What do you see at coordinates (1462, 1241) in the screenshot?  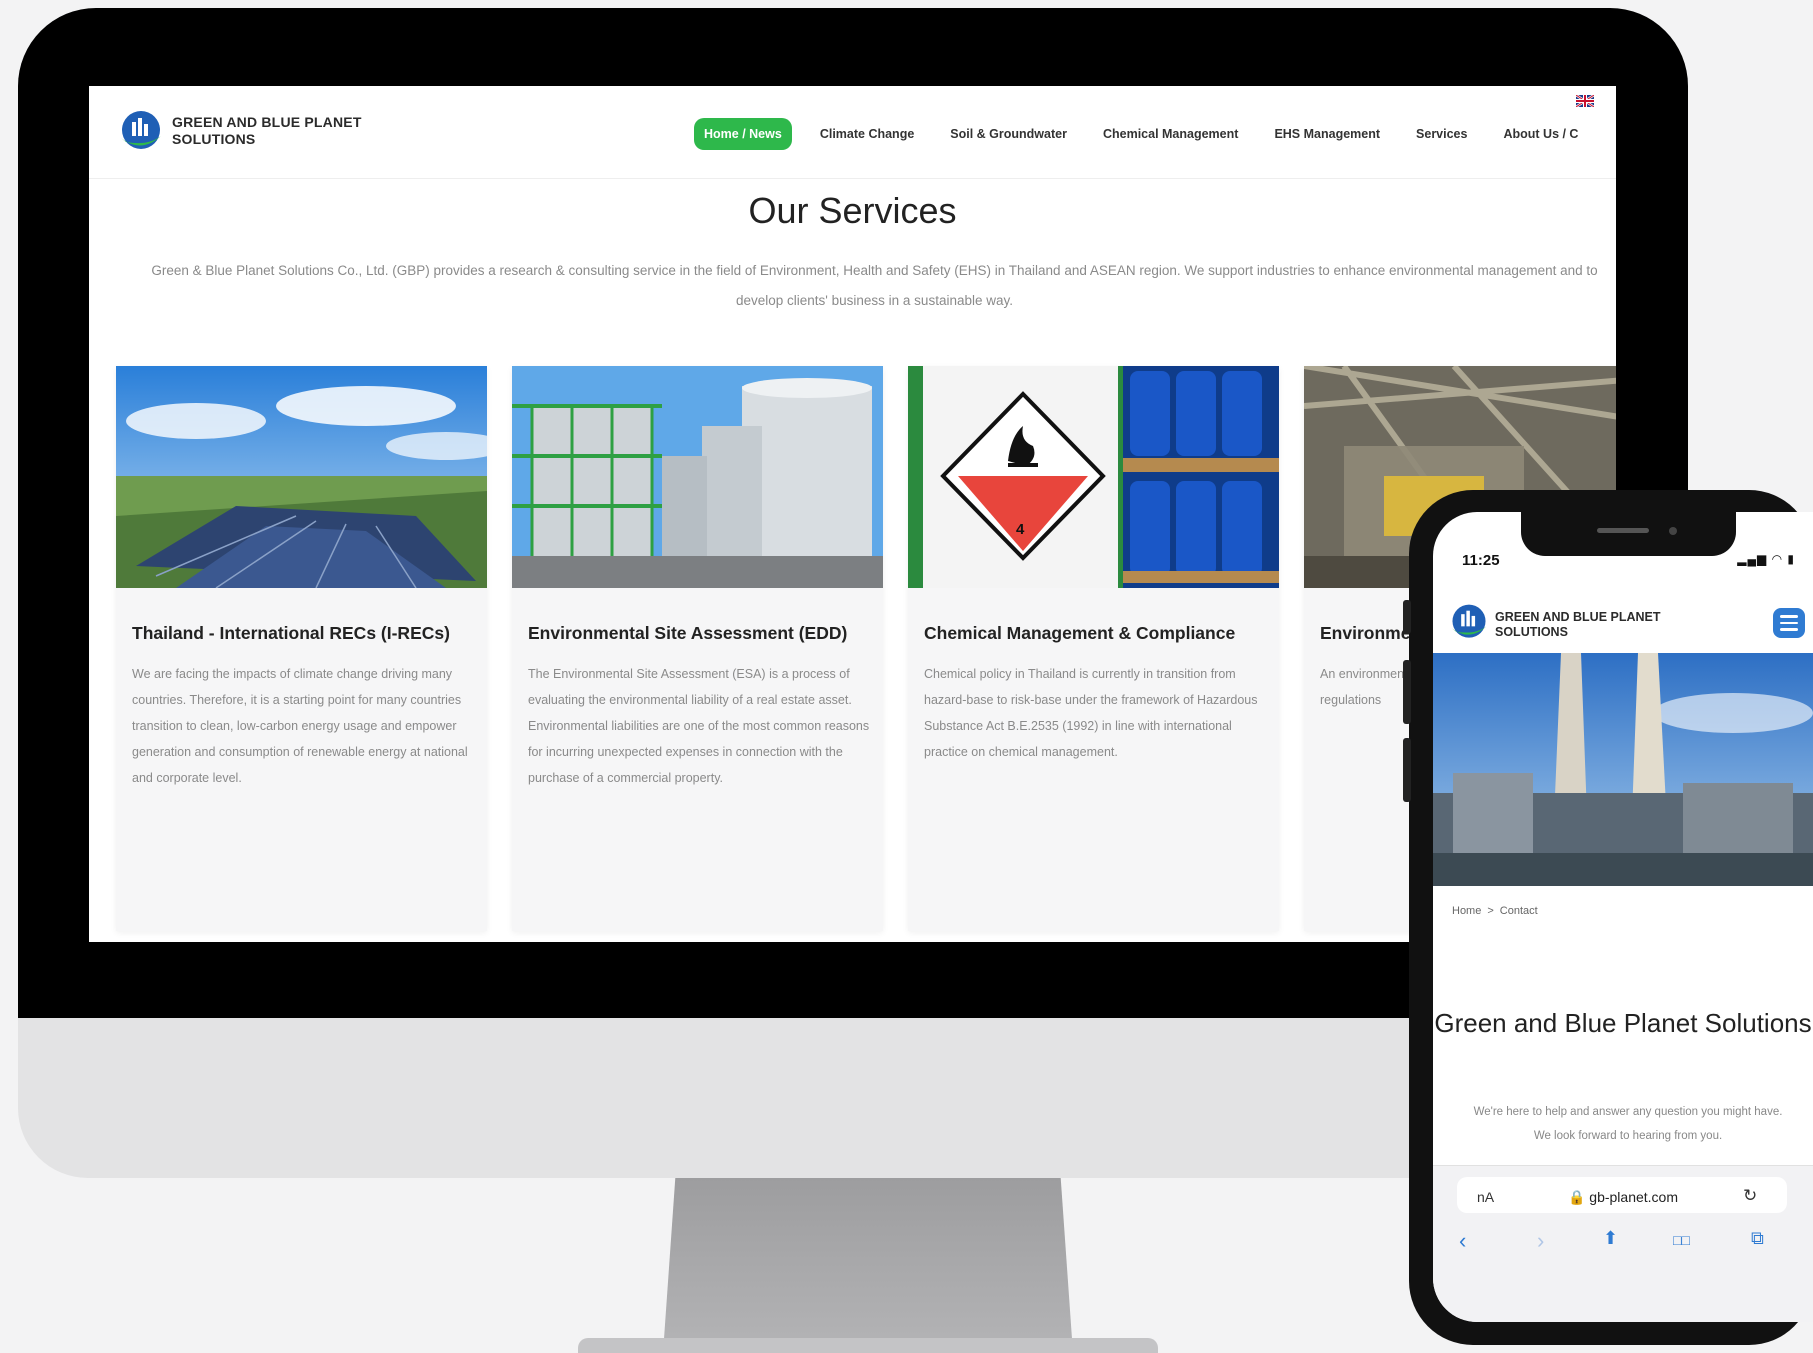 I see `back-icon: ‹` at bounding box center [1462, 1241].